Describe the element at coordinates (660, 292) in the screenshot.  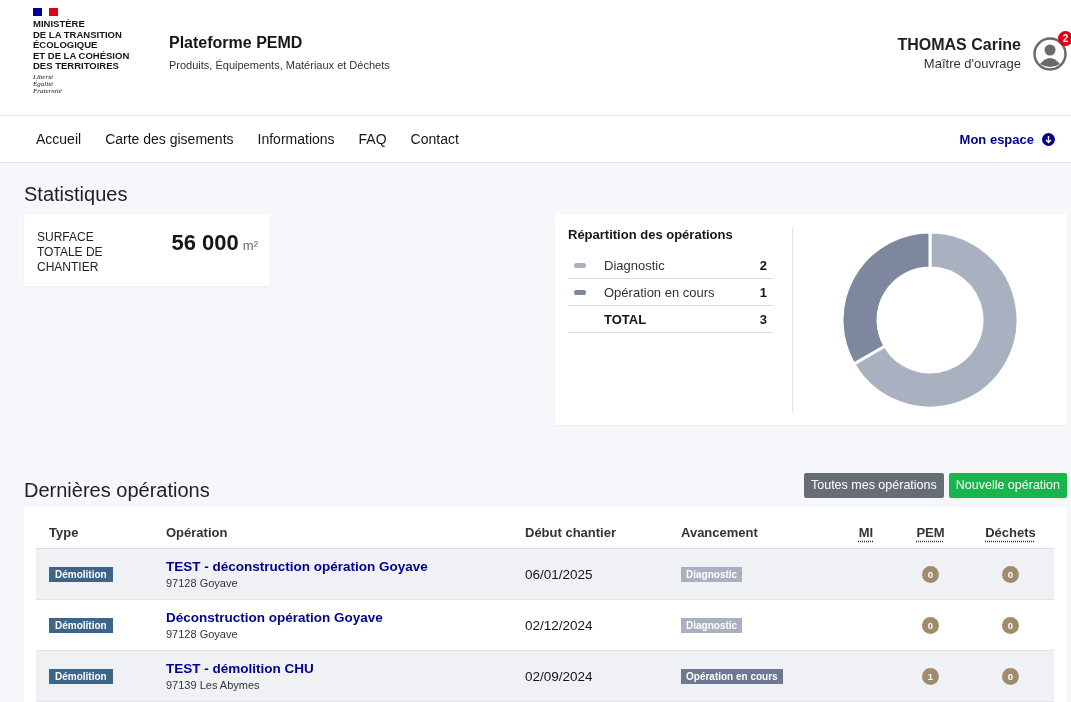
I see `legend-label: Opération en cours` at that location.